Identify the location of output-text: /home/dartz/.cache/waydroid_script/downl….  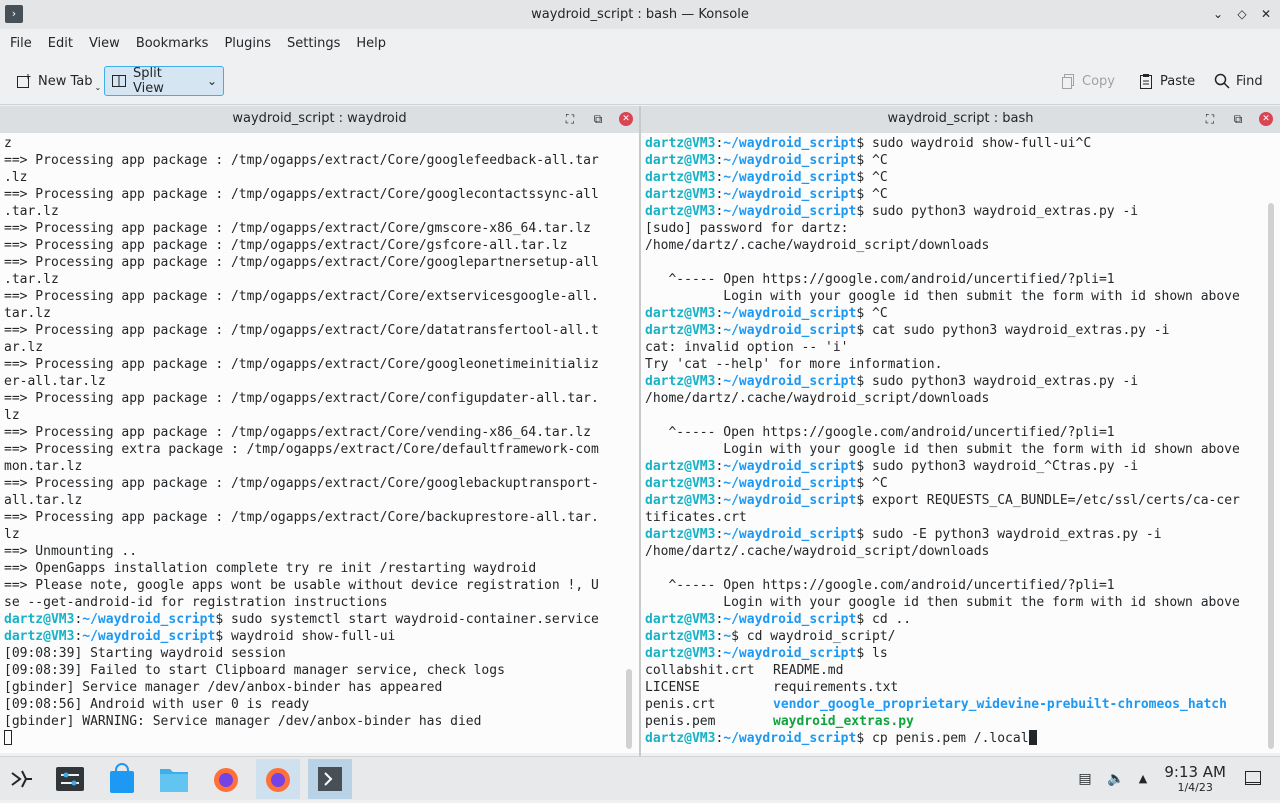
(817, 398).